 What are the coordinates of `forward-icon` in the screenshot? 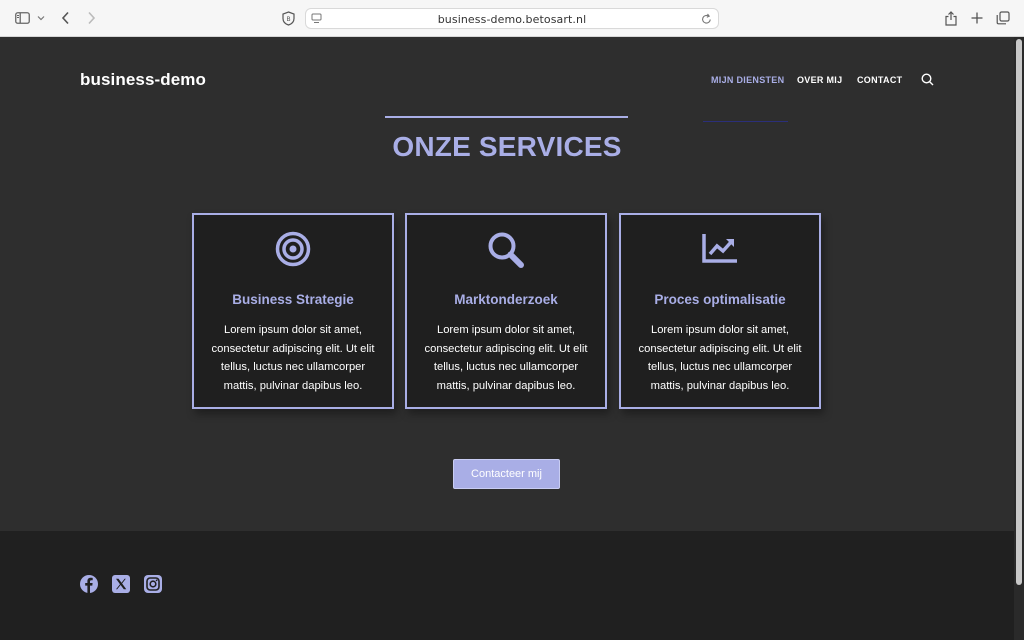 It's located at (91, 18).